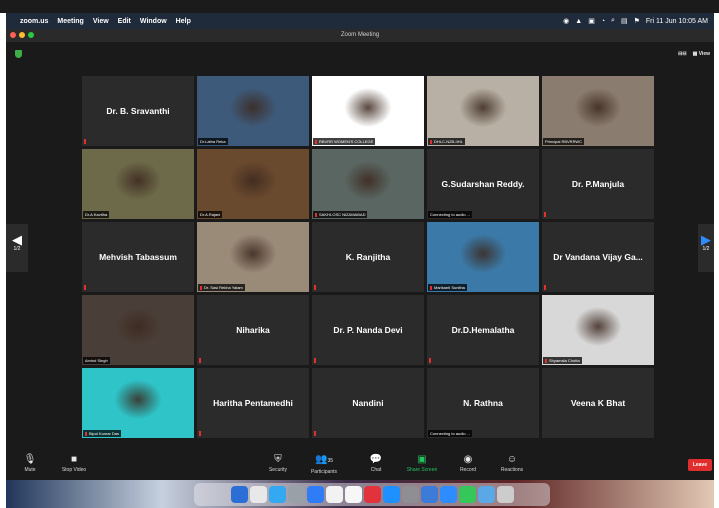 The width and height of the screenshot is (719, 508). What do you see at coordinates (564, 141) in the screenshot?
I see `participant-label-text: Principal RBVRRWC` at bounding box center [564, 141].